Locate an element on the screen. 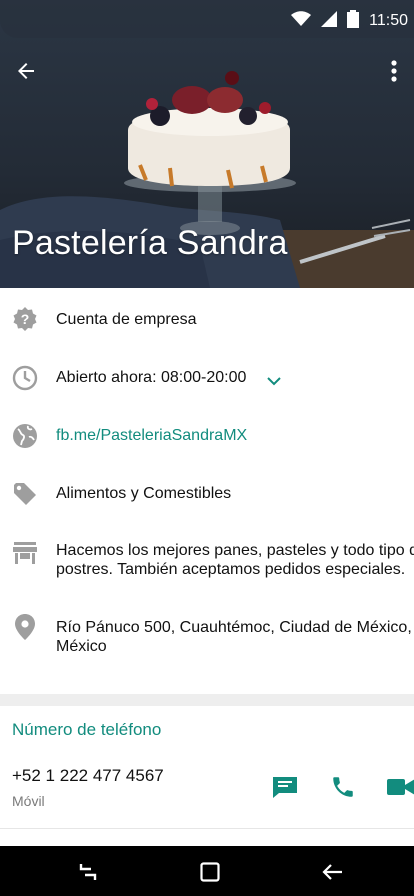 This screenshot has width=414, height=896. arrow-left-icon is located at coordinates (26, 71).